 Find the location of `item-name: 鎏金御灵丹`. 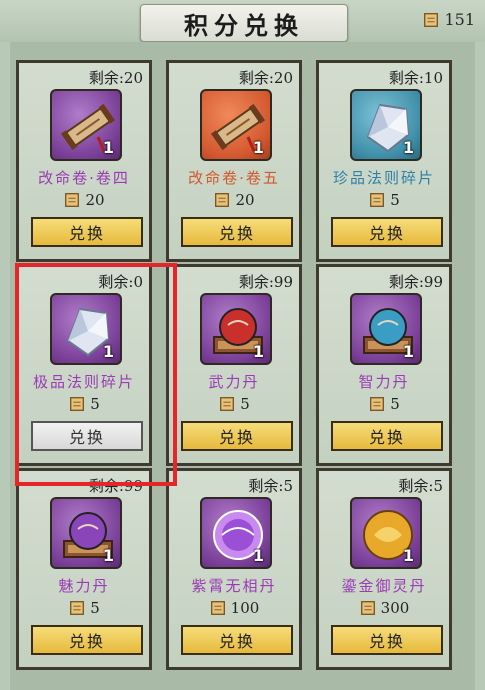

item-name: 鎏金御灵丹 is located at coordinates (384, 586).